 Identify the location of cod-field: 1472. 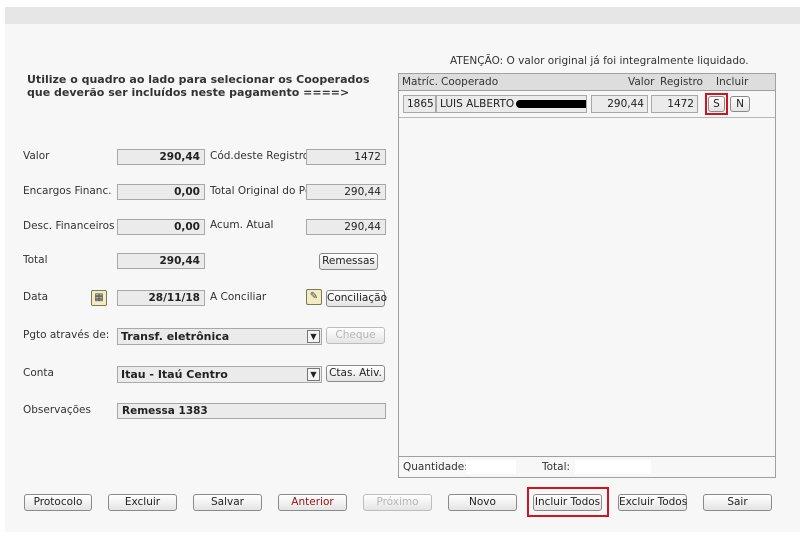
(346, 157).